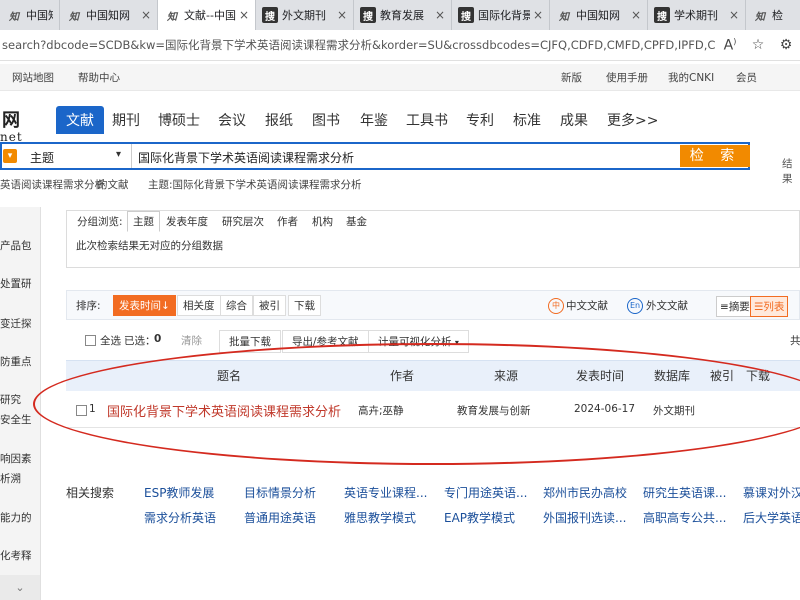 The height and width of the screenshot is (600, 800). What do you see at coordinates (769, 306) in the screenshot?
I see `view-list-button: ☰列表` at bounding box center [769, 306].